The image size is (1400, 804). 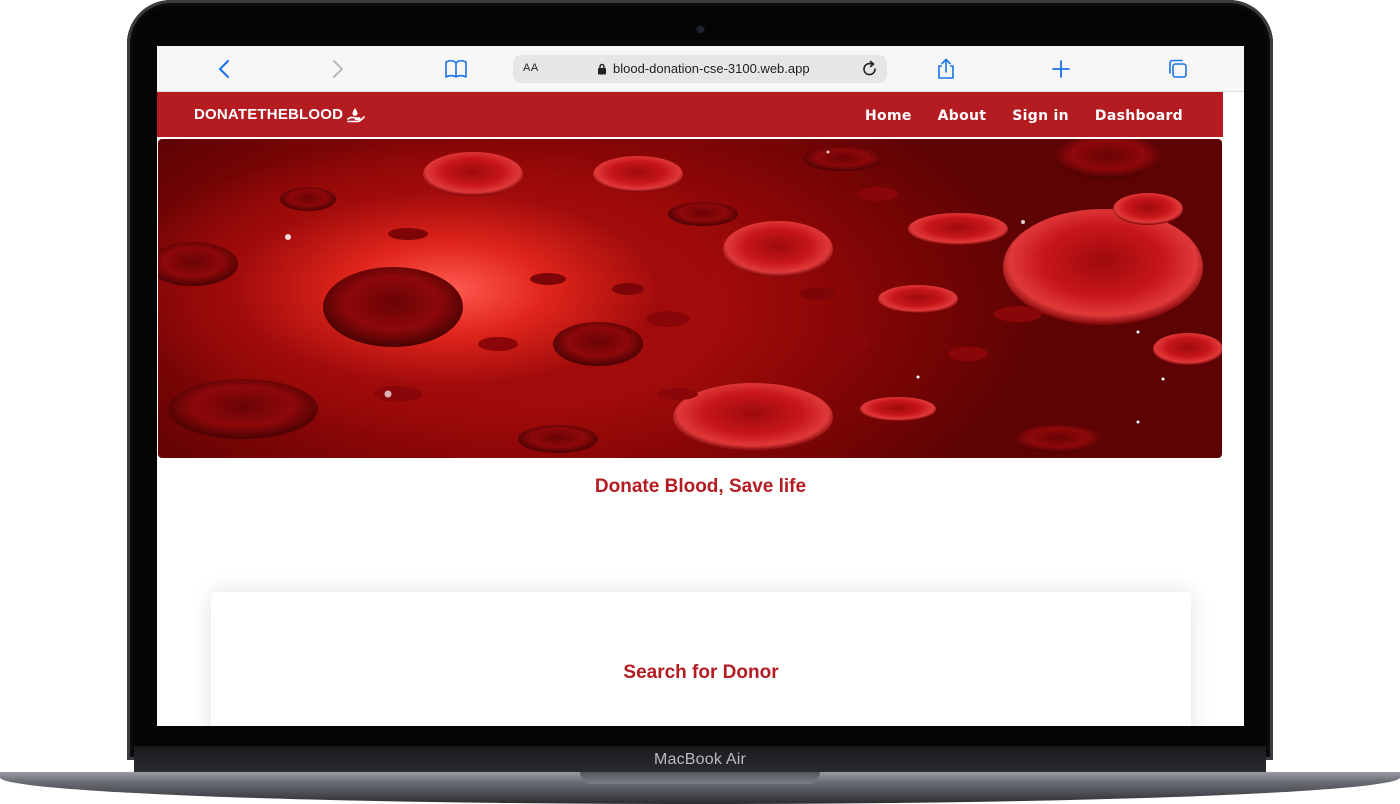 I want to click on nav-about: About, so click(x=962, y=116).